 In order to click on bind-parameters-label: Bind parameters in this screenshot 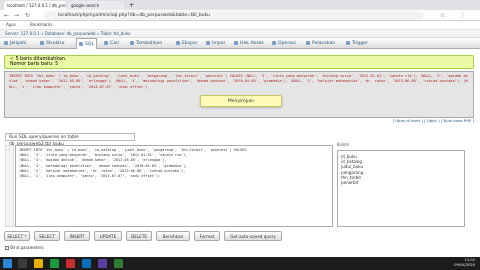, I will do `click(27, 247)`.